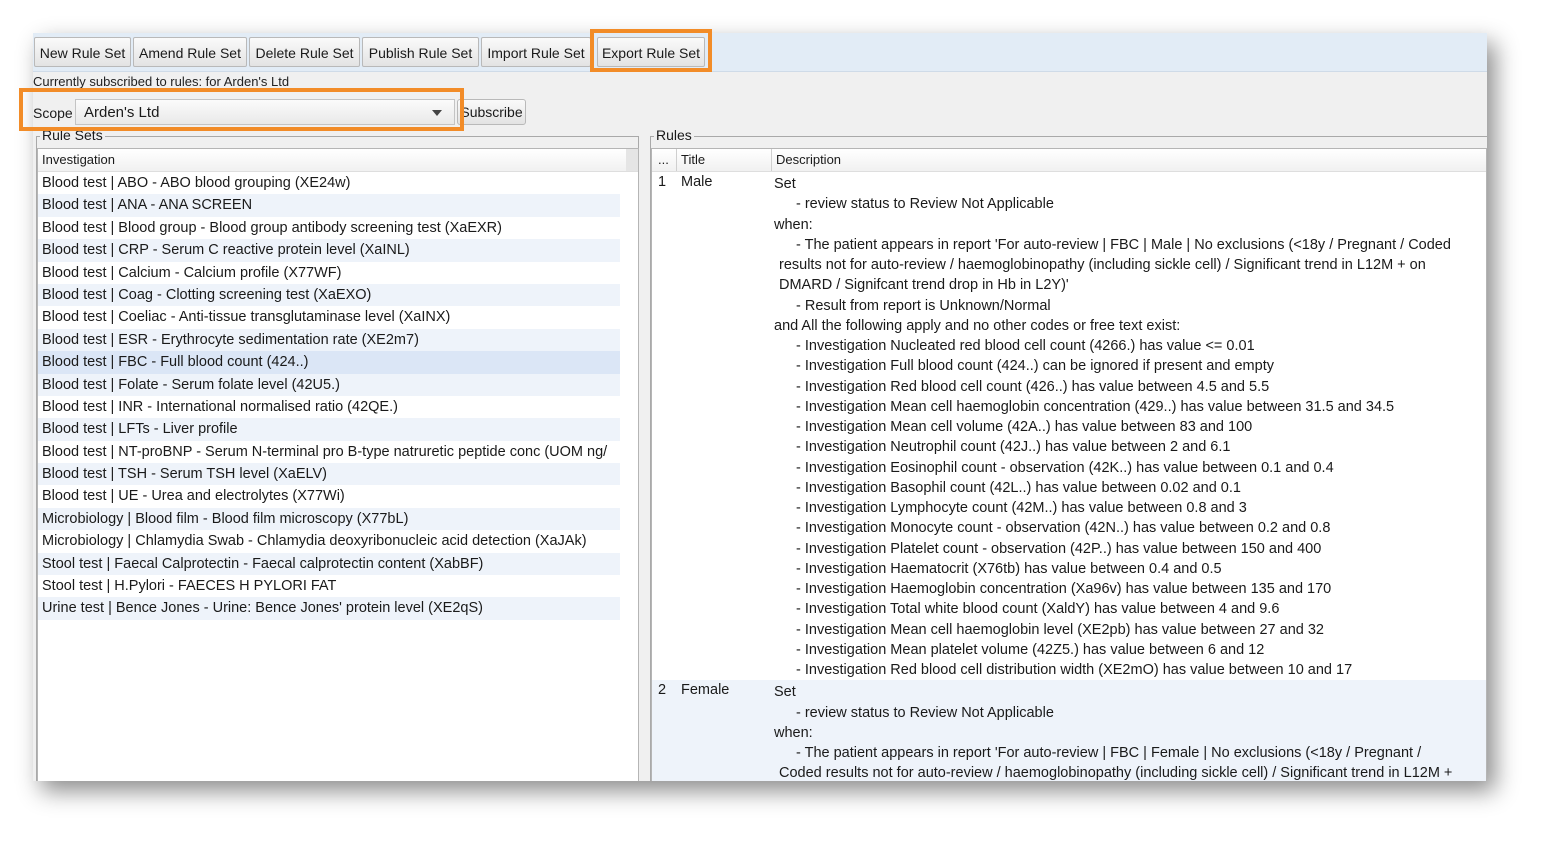 This screenshot has width=1552, height=846. Describe the element at coordinates (82, 52) in the screenshot. I see `new-rule-set-button: New Rule Set` at that location.